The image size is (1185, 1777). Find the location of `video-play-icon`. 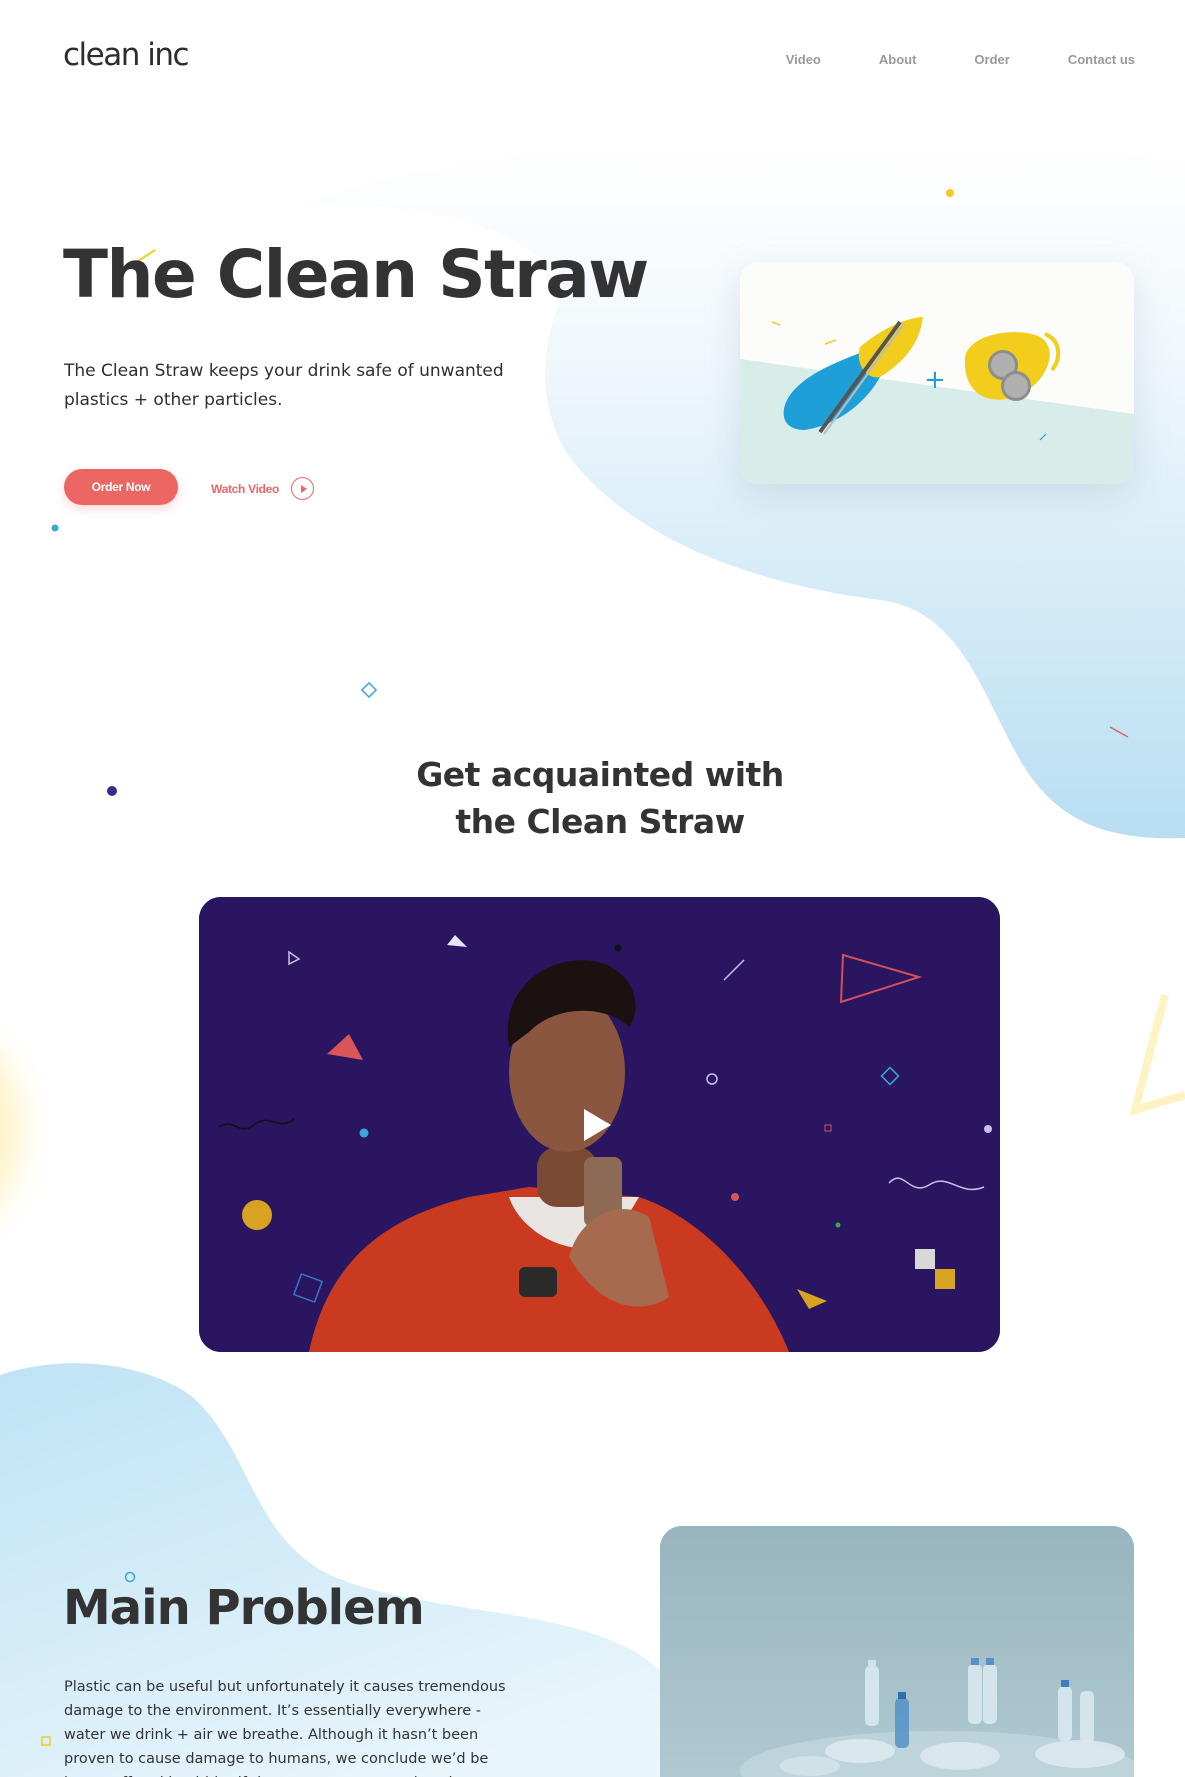

video-play-icon is located at coordinates (597, 1125).